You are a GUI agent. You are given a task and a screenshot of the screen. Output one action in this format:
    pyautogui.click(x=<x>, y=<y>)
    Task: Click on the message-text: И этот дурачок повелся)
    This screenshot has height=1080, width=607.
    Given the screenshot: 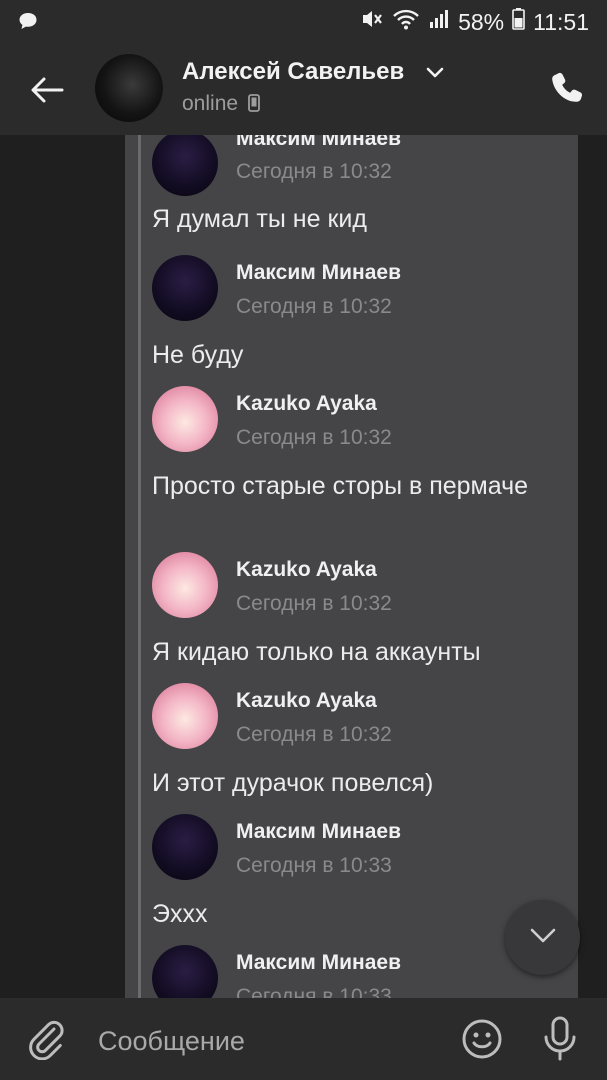 What is the action you would take?
    pyautogui.click(x=293, y=783)
    